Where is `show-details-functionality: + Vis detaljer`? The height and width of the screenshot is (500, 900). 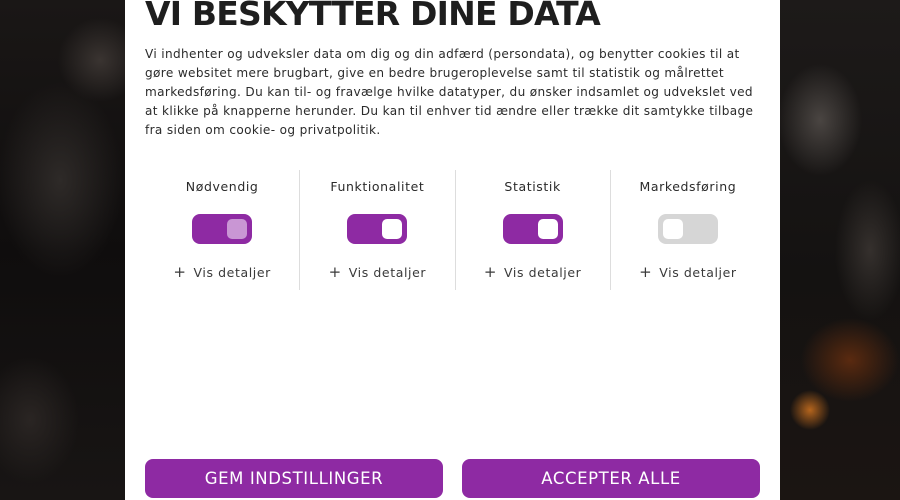
show-details-functionality: + Vis detaljer is located at coordinates (377, 272).